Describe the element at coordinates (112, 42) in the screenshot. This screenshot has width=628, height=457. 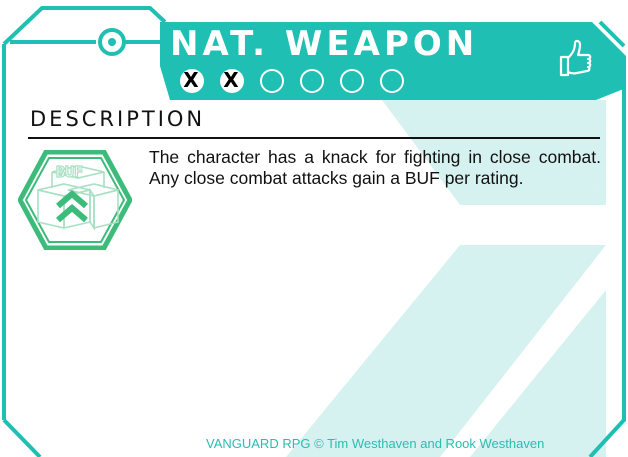
I see `key-loop-inner` at that location.